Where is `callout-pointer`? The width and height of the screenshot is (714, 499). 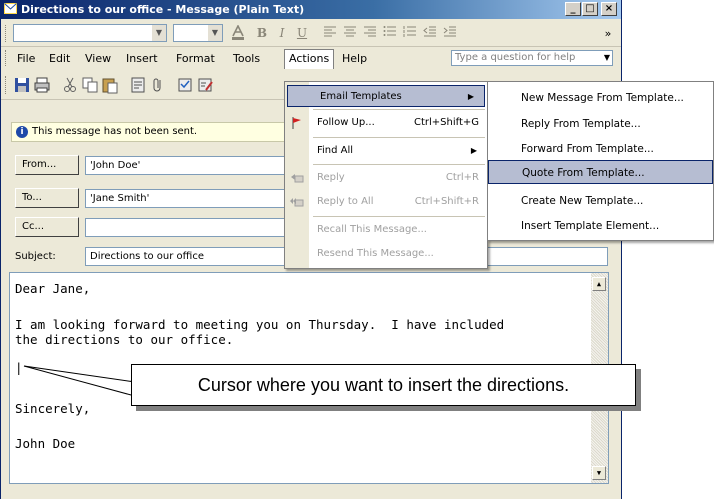
callout-pointer is located at coordinates (79, 380).